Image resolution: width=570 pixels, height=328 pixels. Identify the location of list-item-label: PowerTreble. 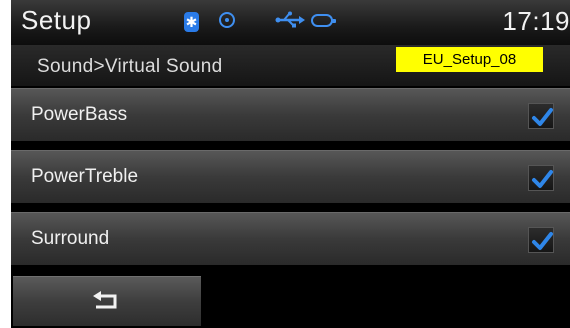
(85, 176).